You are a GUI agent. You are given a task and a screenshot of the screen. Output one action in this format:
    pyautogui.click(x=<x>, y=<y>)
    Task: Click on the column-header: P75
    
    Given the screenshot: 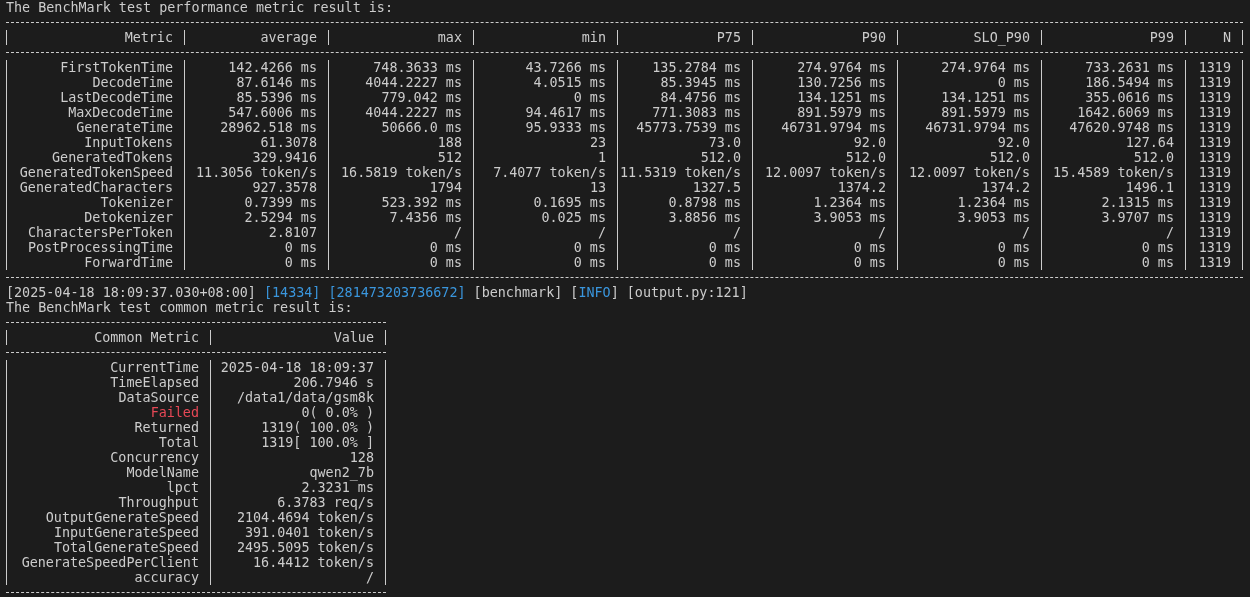 What is the action you would take?
    pyautogui.click(x=728, y=37)
    